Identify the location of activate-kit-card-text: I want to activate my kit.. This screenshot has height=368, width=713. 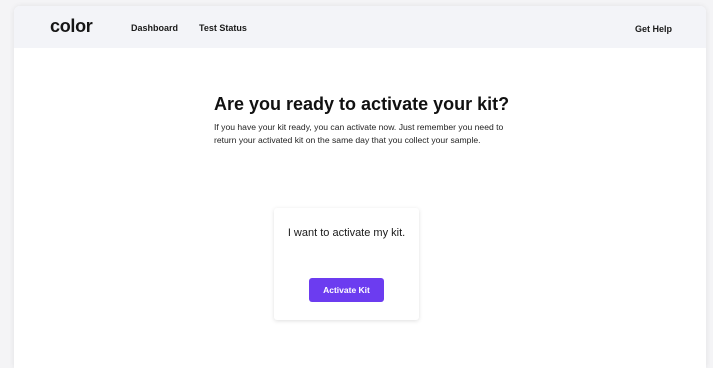
(346, 233).